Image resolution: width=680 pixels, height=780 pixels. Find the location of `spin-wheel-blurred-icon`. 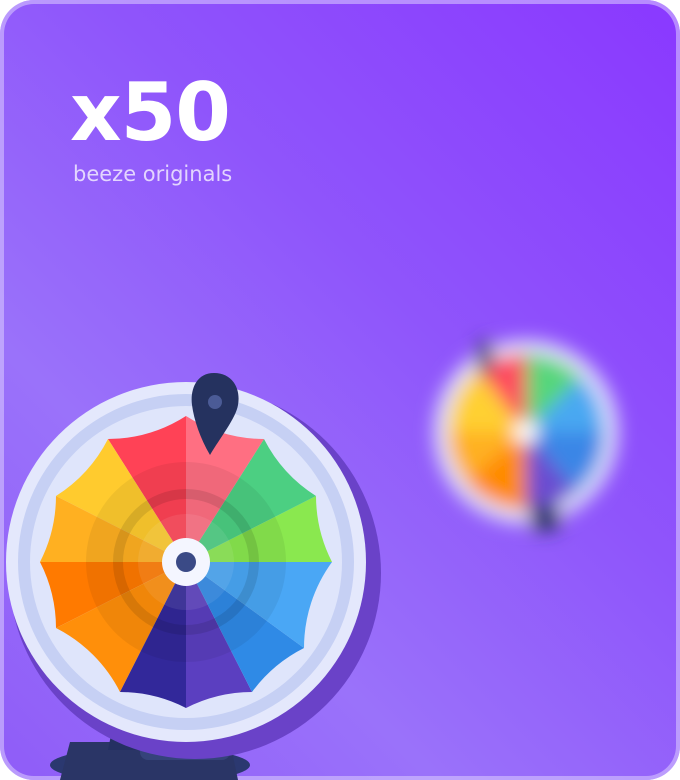

spin-wheel-blurred-icon is located at coordinates (526, 435).